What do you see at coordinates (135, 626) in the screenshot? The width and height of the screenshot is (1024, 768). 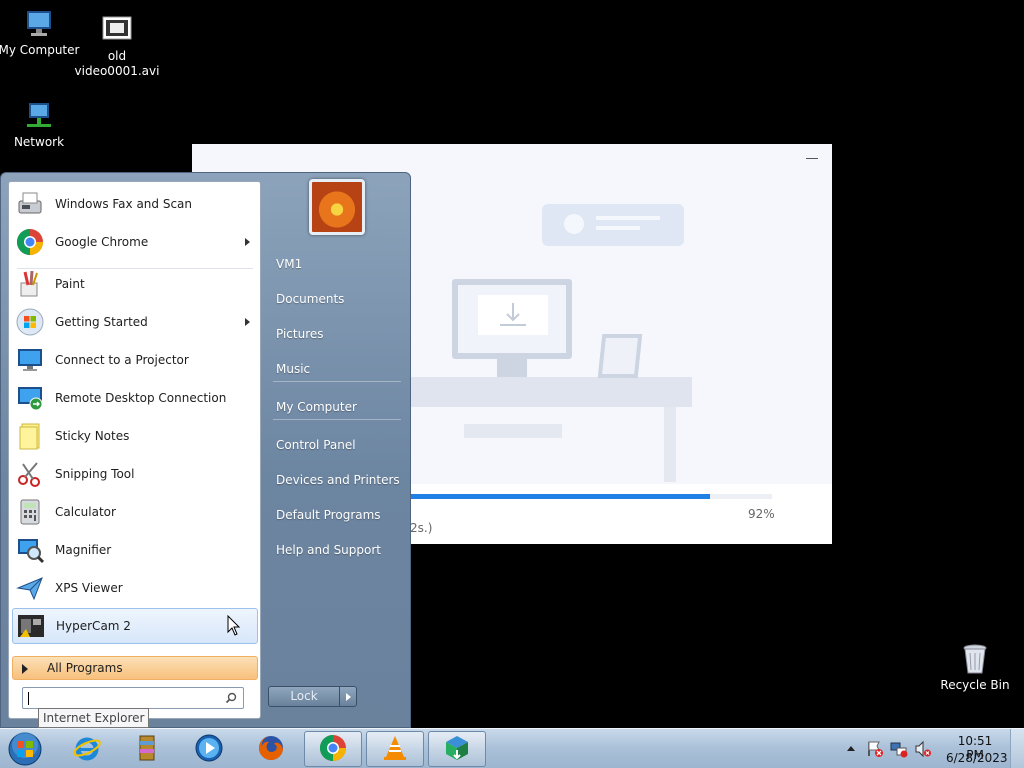 I see `program-item: HyperCam 2` at bounding box center [135, 626].